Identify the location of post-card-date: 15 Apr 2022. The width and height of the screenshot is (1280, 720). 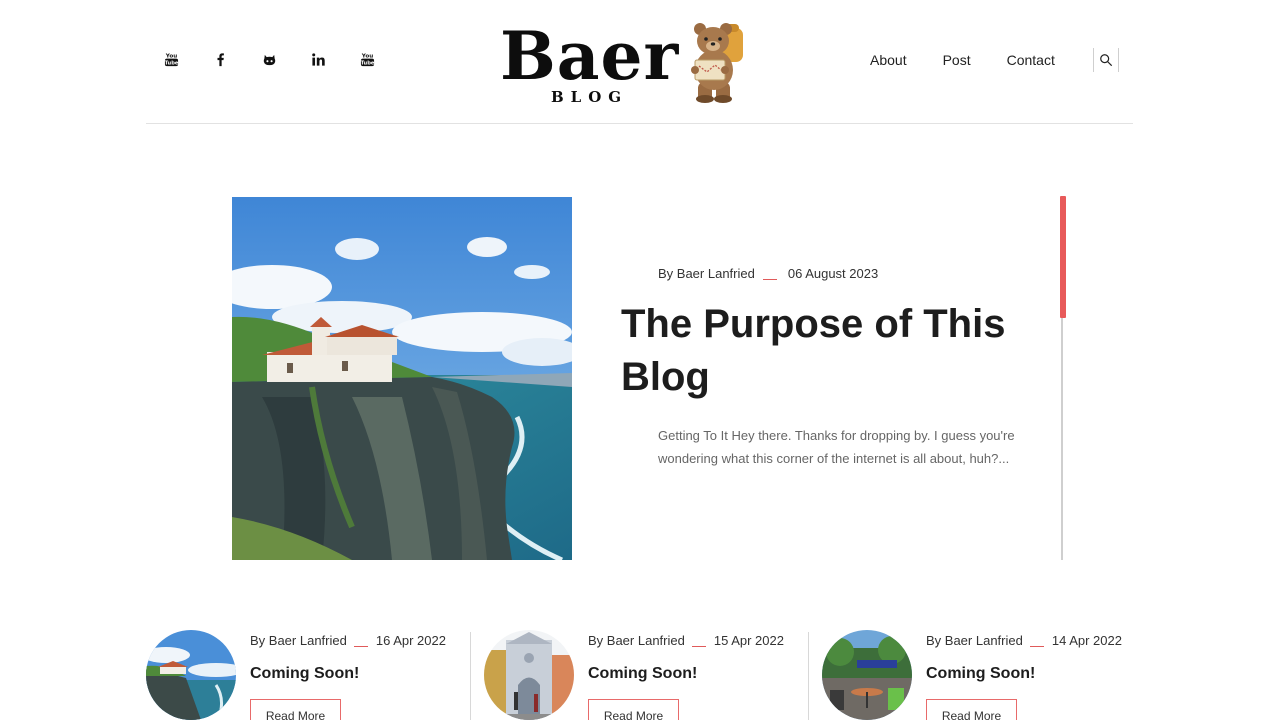
(748, 640).